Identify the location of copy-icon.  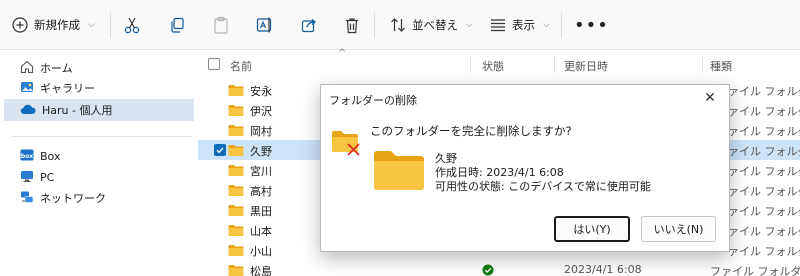
(177, 25).